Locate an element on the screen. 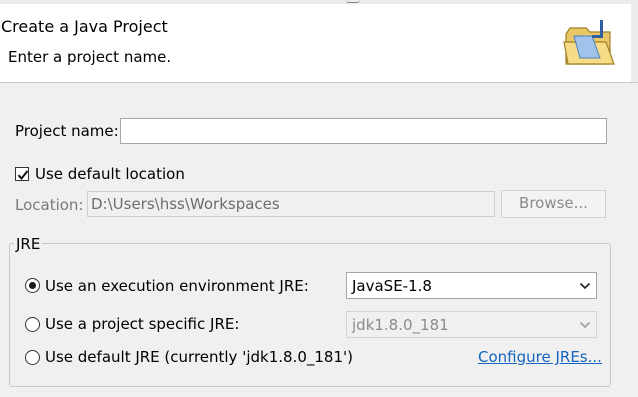 The width and height of the screenshot is (638, 397). use-default-location-checkbox is located at coordinates (22, 174).